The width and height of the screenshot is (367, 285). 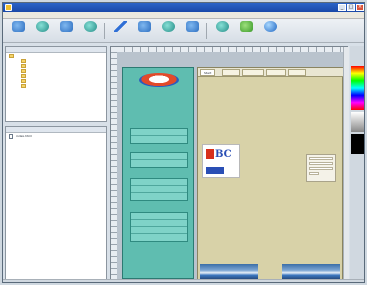 What do you see at coordinates (114, 164) in the screenshot?
I see `vertical-ruler` at bounding box center [114, 164].